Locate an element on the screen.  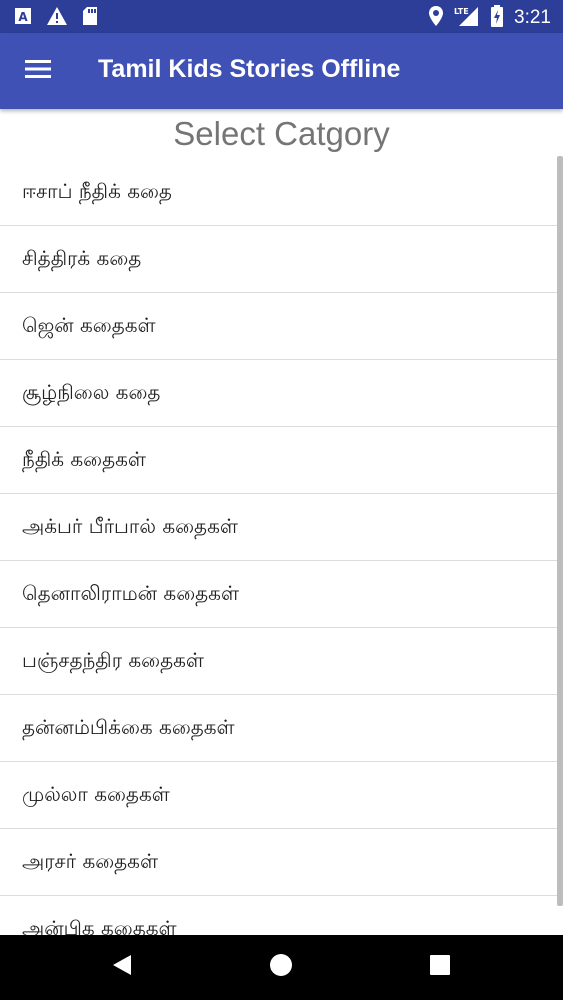
status-left-icons: A is located at coordinates (56, 18).